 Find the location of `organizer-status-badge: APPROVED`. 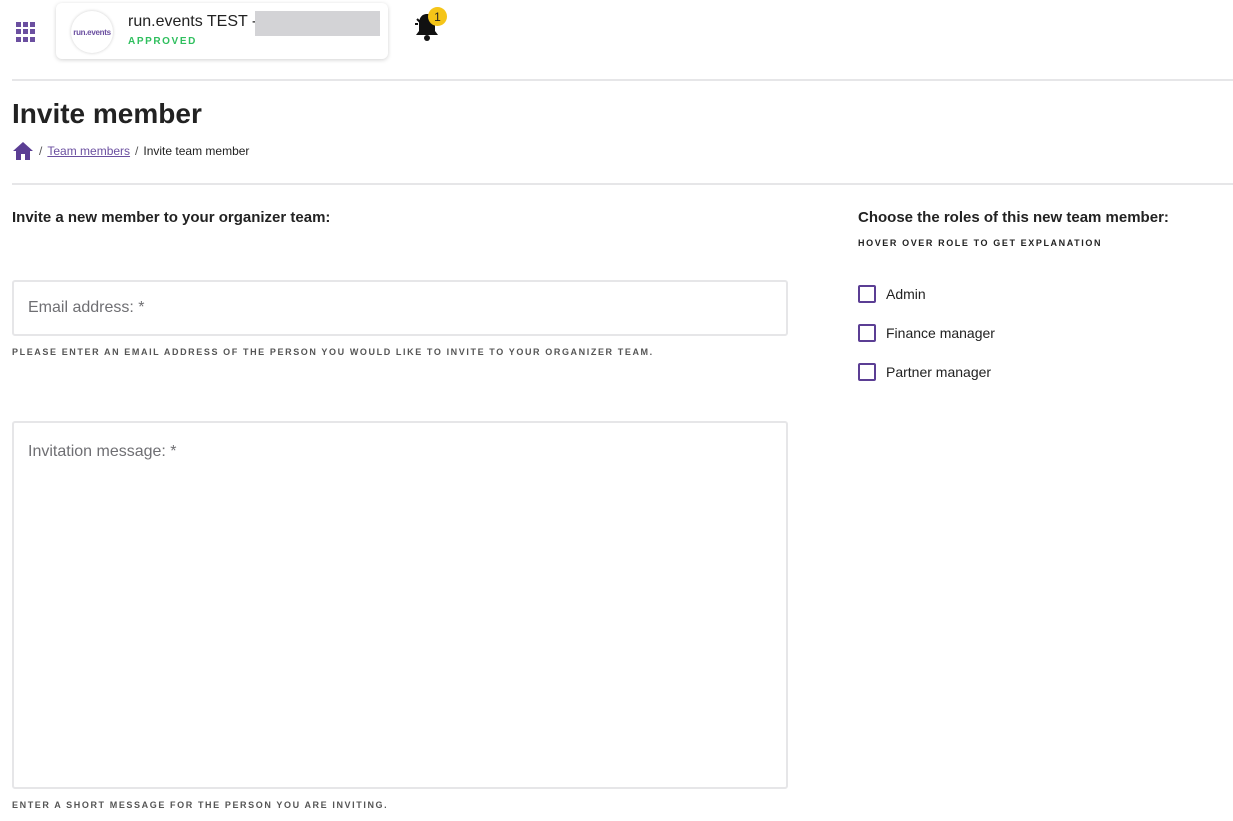

organizer-status-badge: APPROVED is located at coordinates (162, 41).